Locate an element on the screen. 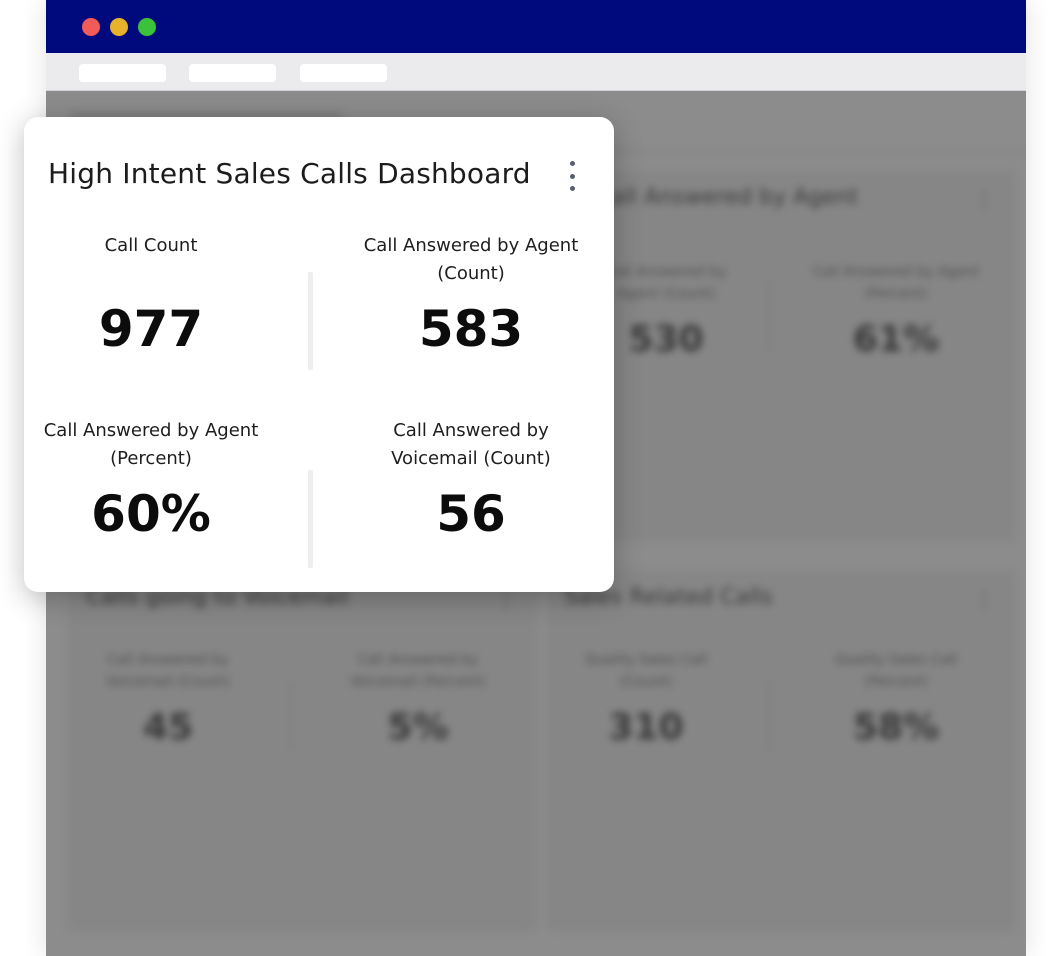 This screenshot has height=956, width=1056. window-minimize-button is located at coordinates (119, 27).